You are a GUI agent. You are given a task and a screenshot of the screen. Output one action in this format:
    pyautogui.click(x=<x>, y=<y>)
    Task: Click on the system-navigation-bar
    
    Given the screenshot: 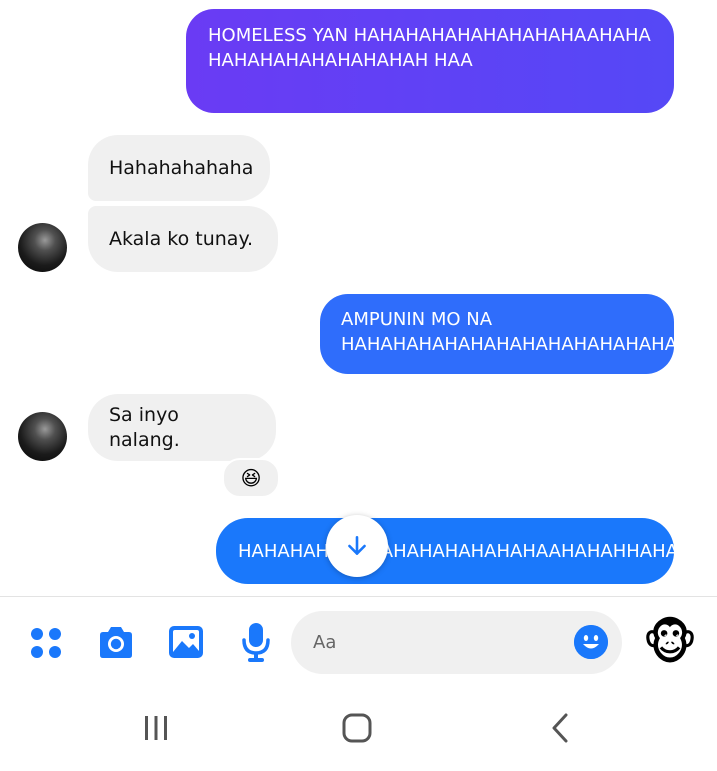 What is the action you would take?
    pyautogui.click(x=358, y=729)
    